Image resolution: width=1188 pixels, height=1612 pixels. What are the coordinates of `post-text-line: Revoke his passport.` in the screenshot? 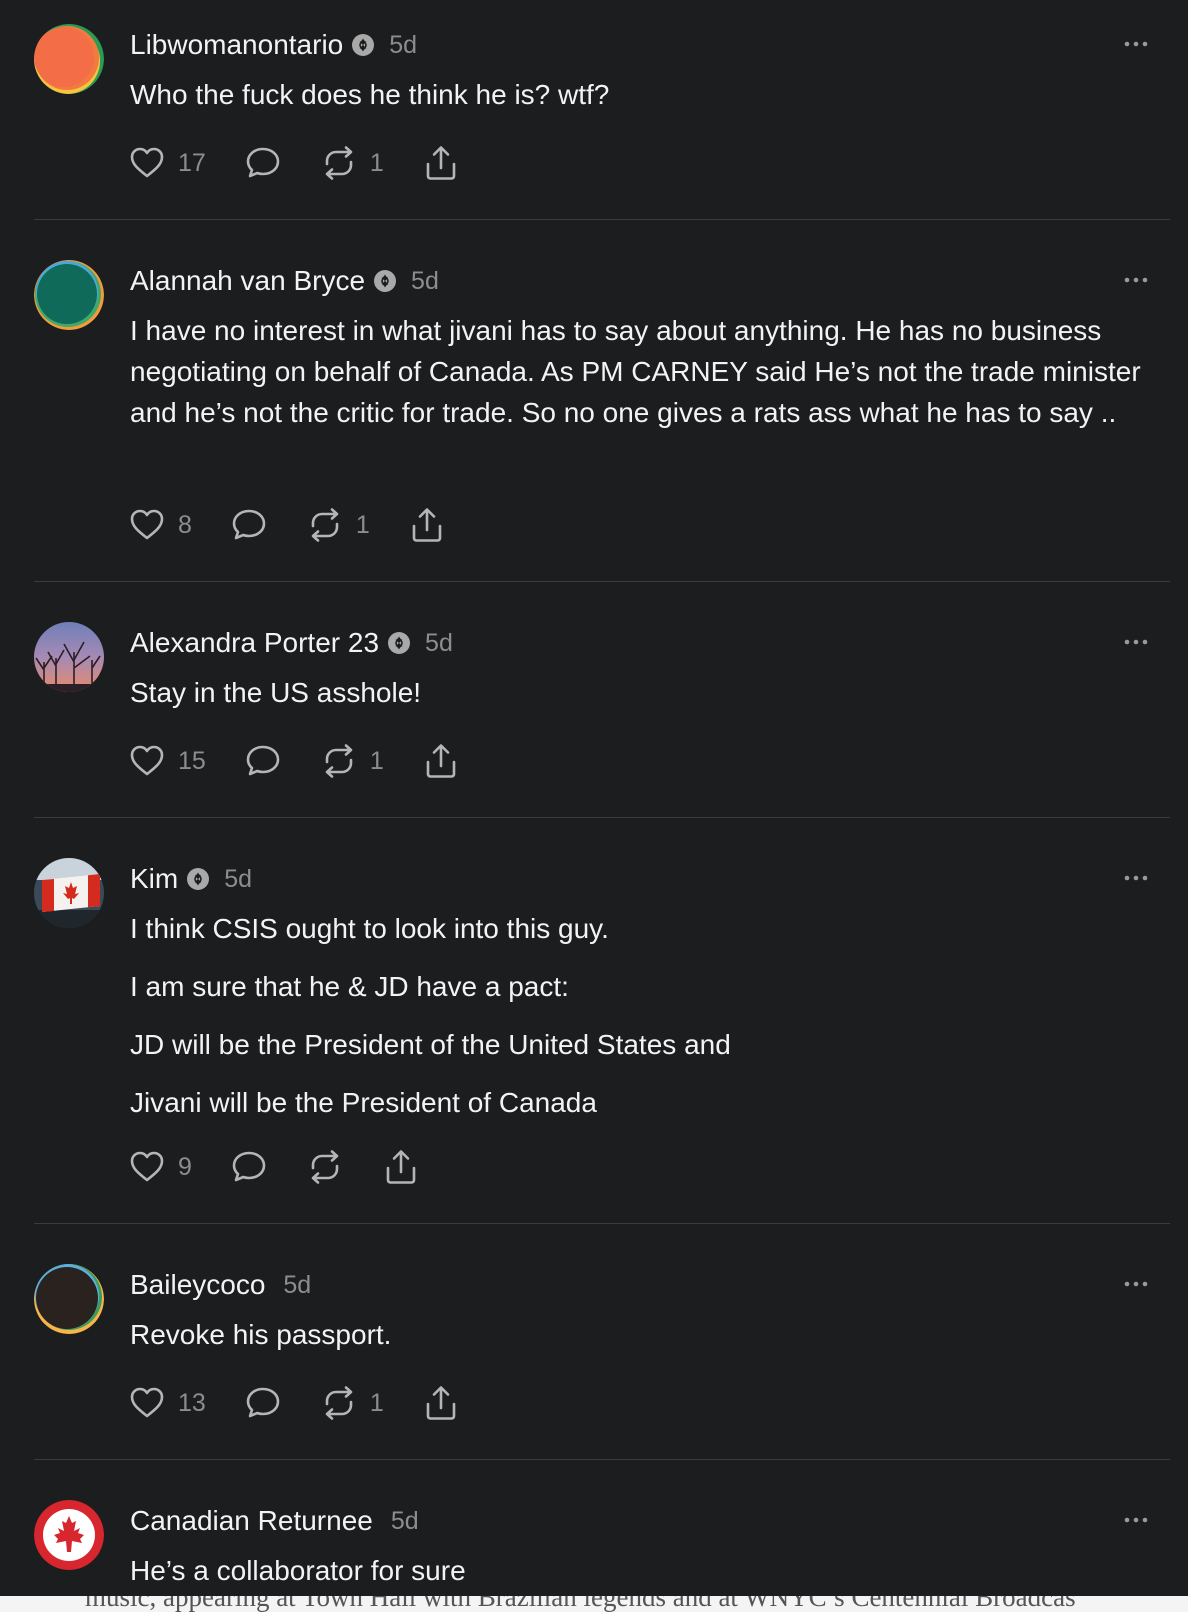 It's located at (261, 1334).